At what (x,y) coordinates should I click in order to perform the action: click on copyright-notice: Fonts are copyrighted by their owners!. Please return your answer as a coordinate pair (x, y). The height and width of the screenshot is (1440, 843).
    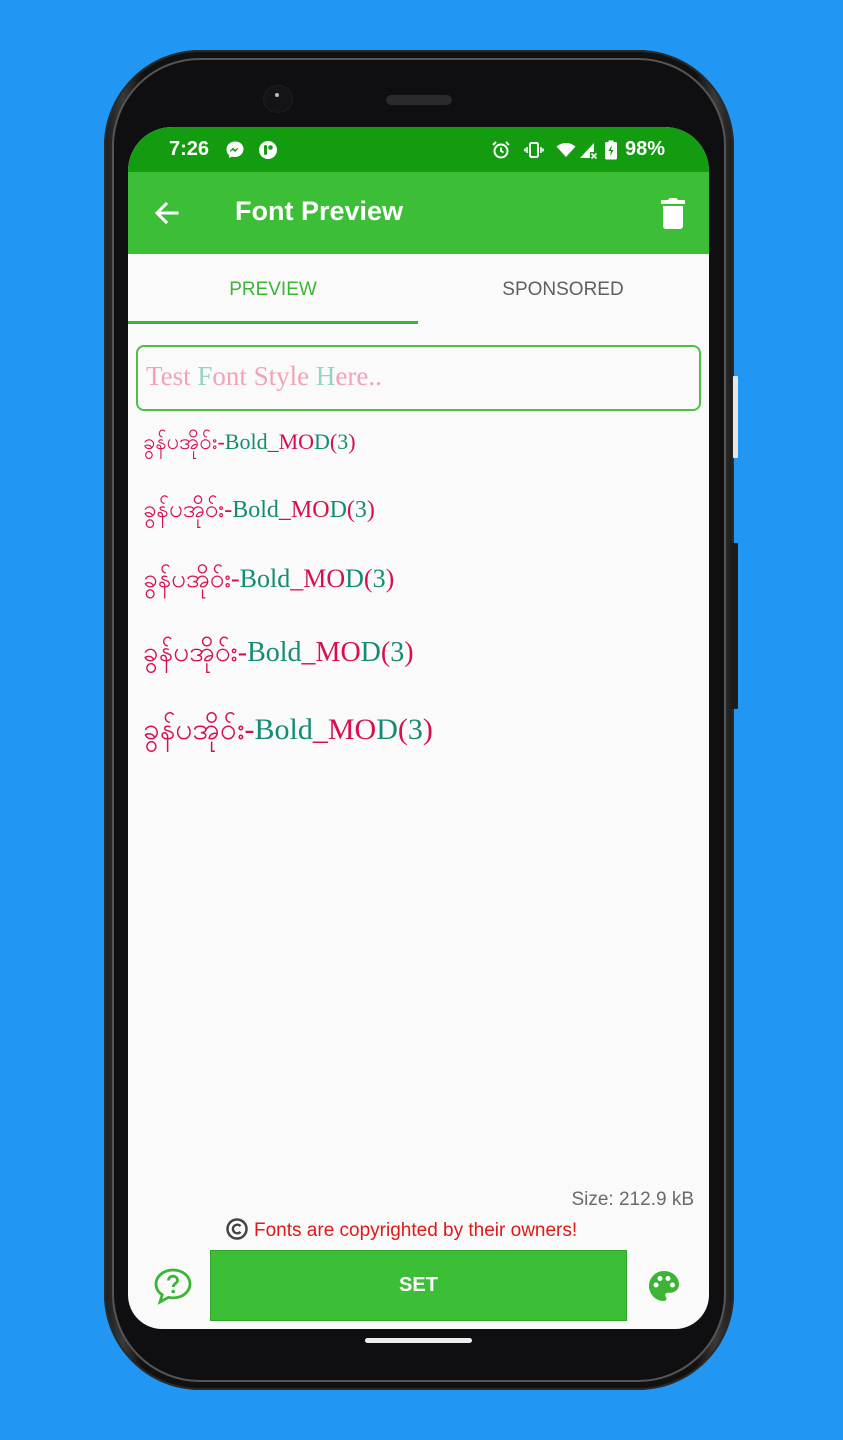
    Looking at the image, I should click on (401, 1230).